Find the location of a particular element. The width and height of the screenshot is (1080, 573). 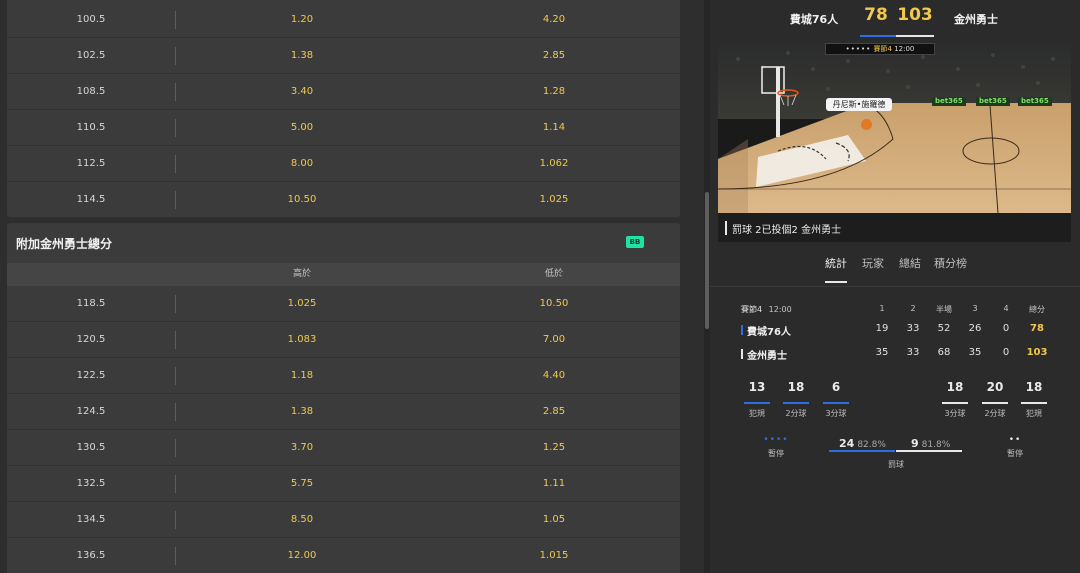

home-ft-bar is located at coordinates (862, 451).